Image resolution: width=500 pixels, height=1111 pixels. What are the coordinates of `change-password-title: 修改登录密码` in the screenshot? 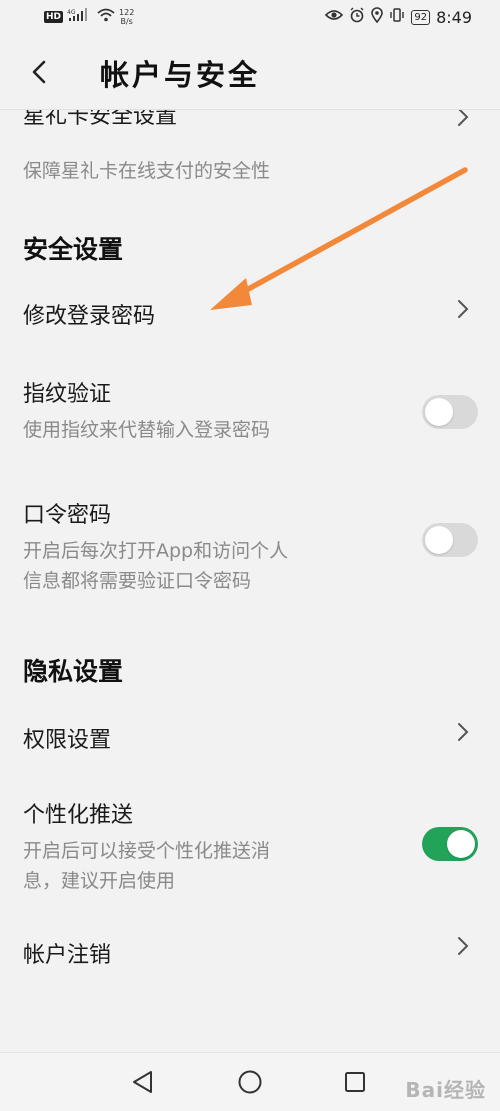 It's located at (89, 316).